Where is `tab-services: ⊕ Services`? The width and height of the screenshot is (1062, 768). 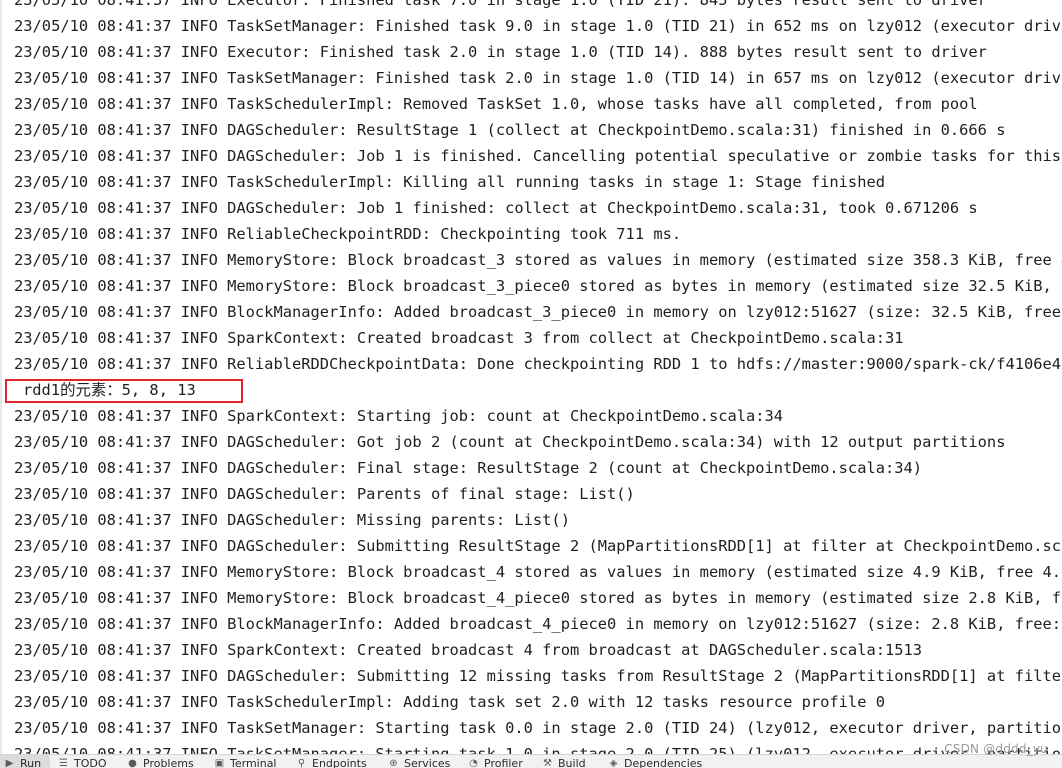 tab-services: ⊕ Services is located at coordinates (419, 761).